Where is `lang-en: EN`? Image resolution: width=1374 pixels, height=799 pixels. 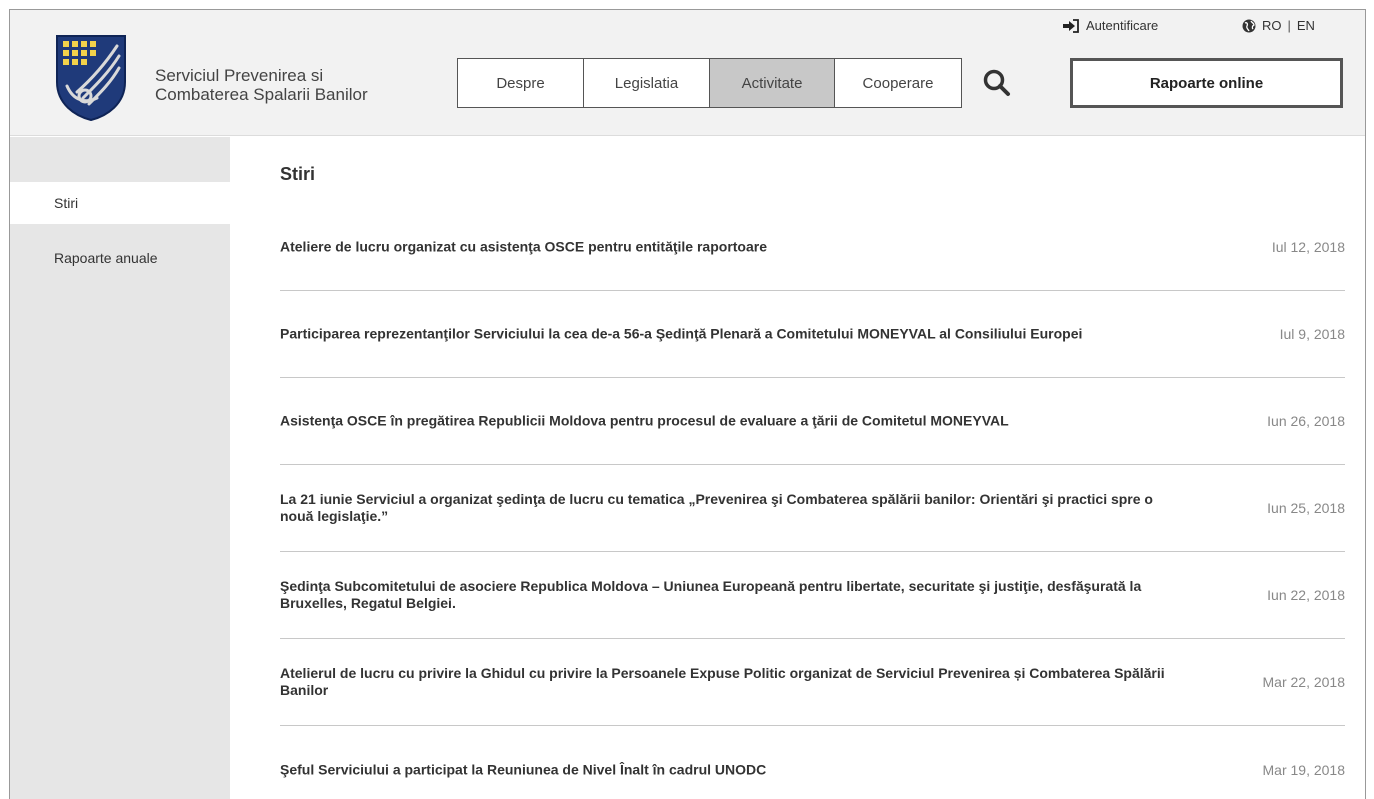 lang-en: EN is located at coordinates (1306, 25).